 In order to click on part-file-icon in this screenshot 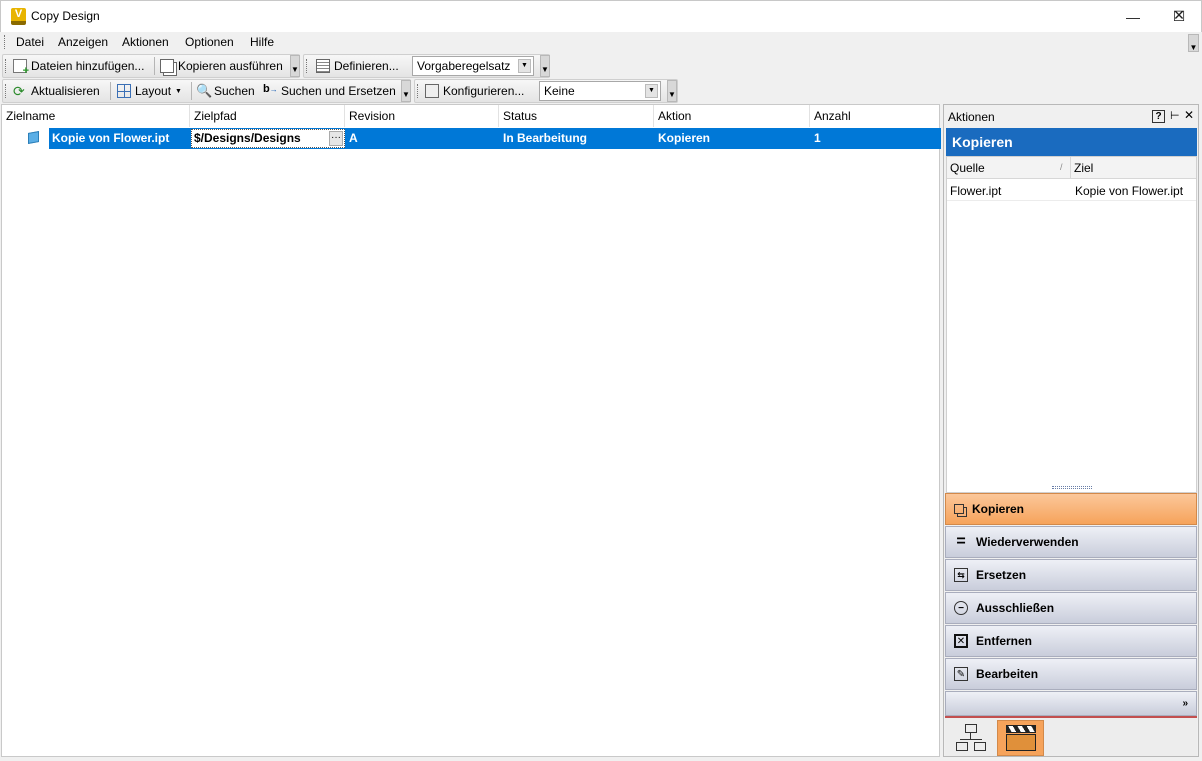, I will do `click(33, 137)`.